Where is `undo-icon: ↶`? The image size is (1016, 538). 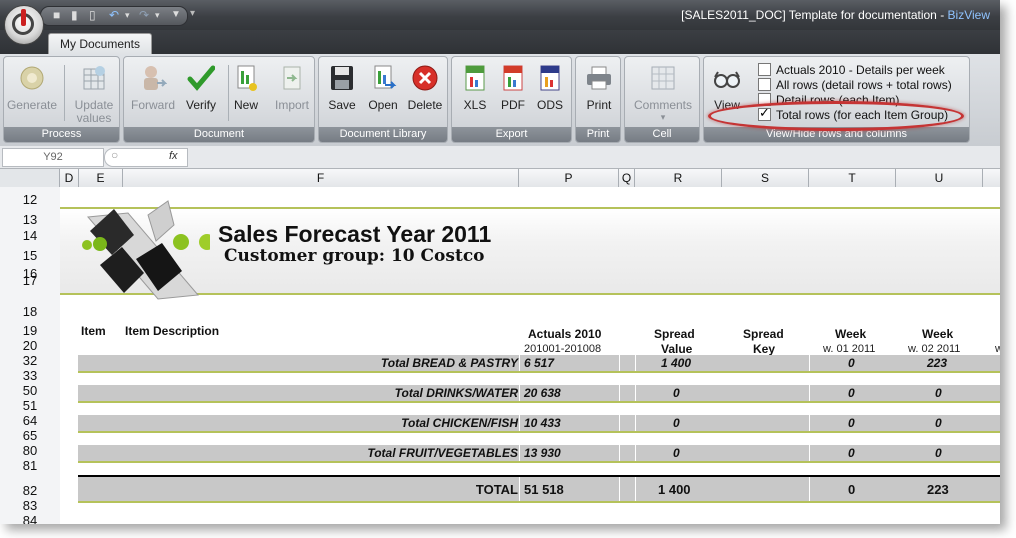
undo-icon: ↶ is located at coordinates (114, 15).